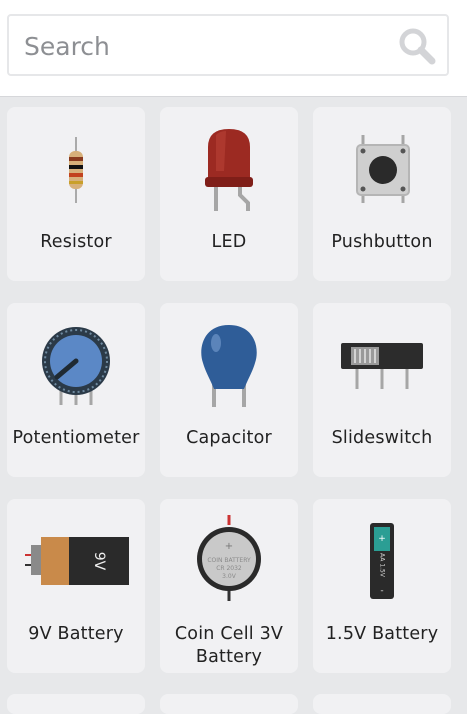 The image size is (467, 714). I want to click on aa-battery-icon: + AA 1.5V -, so click(382, 561).